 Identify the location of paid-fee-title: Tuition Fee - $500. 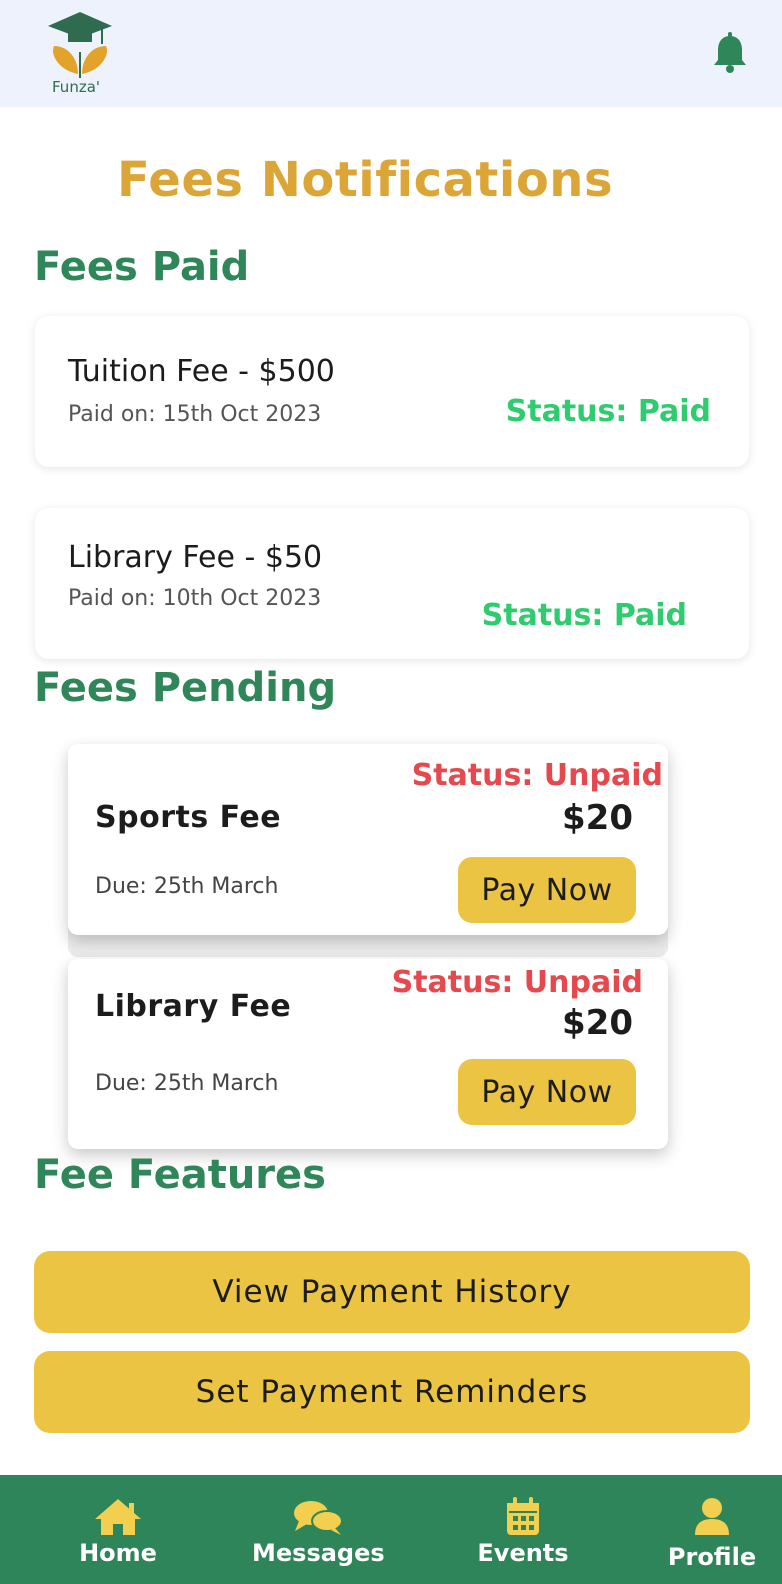
(201, 371).